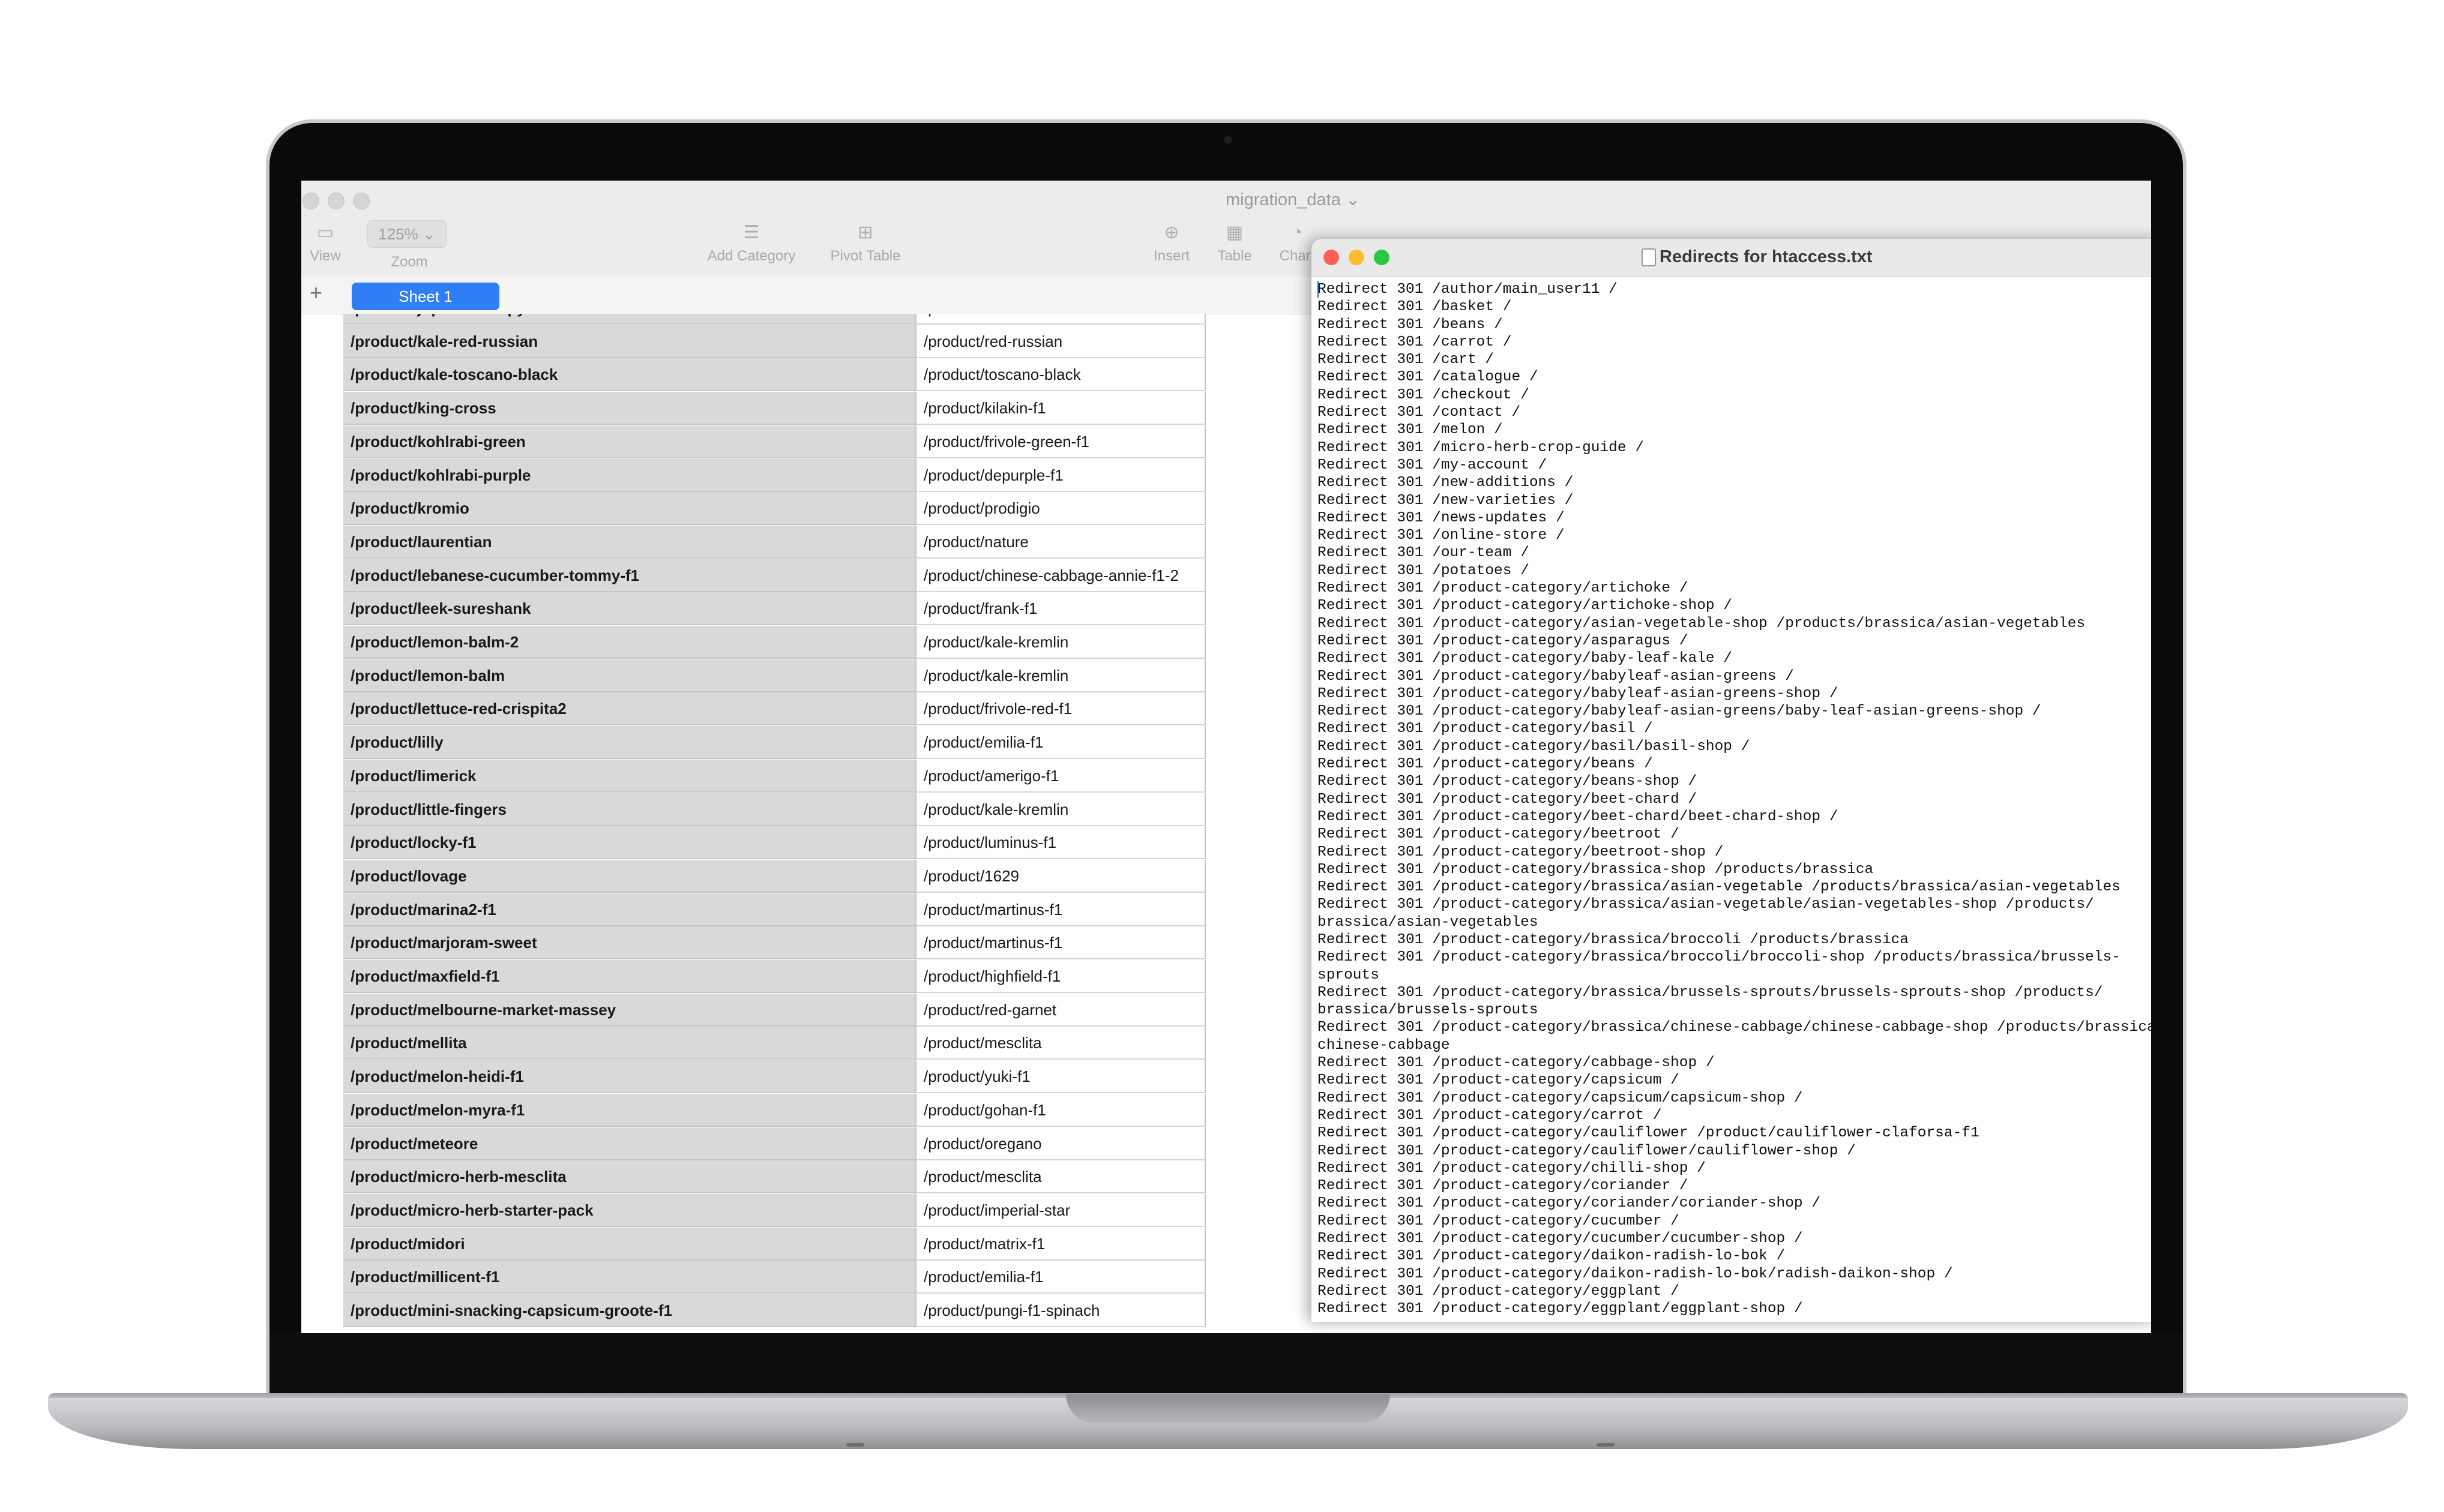 The width and height of the screenshot is (2444, 1512). I want to click on old-url-cell: /product/marina2-f1, so click(629, 910).